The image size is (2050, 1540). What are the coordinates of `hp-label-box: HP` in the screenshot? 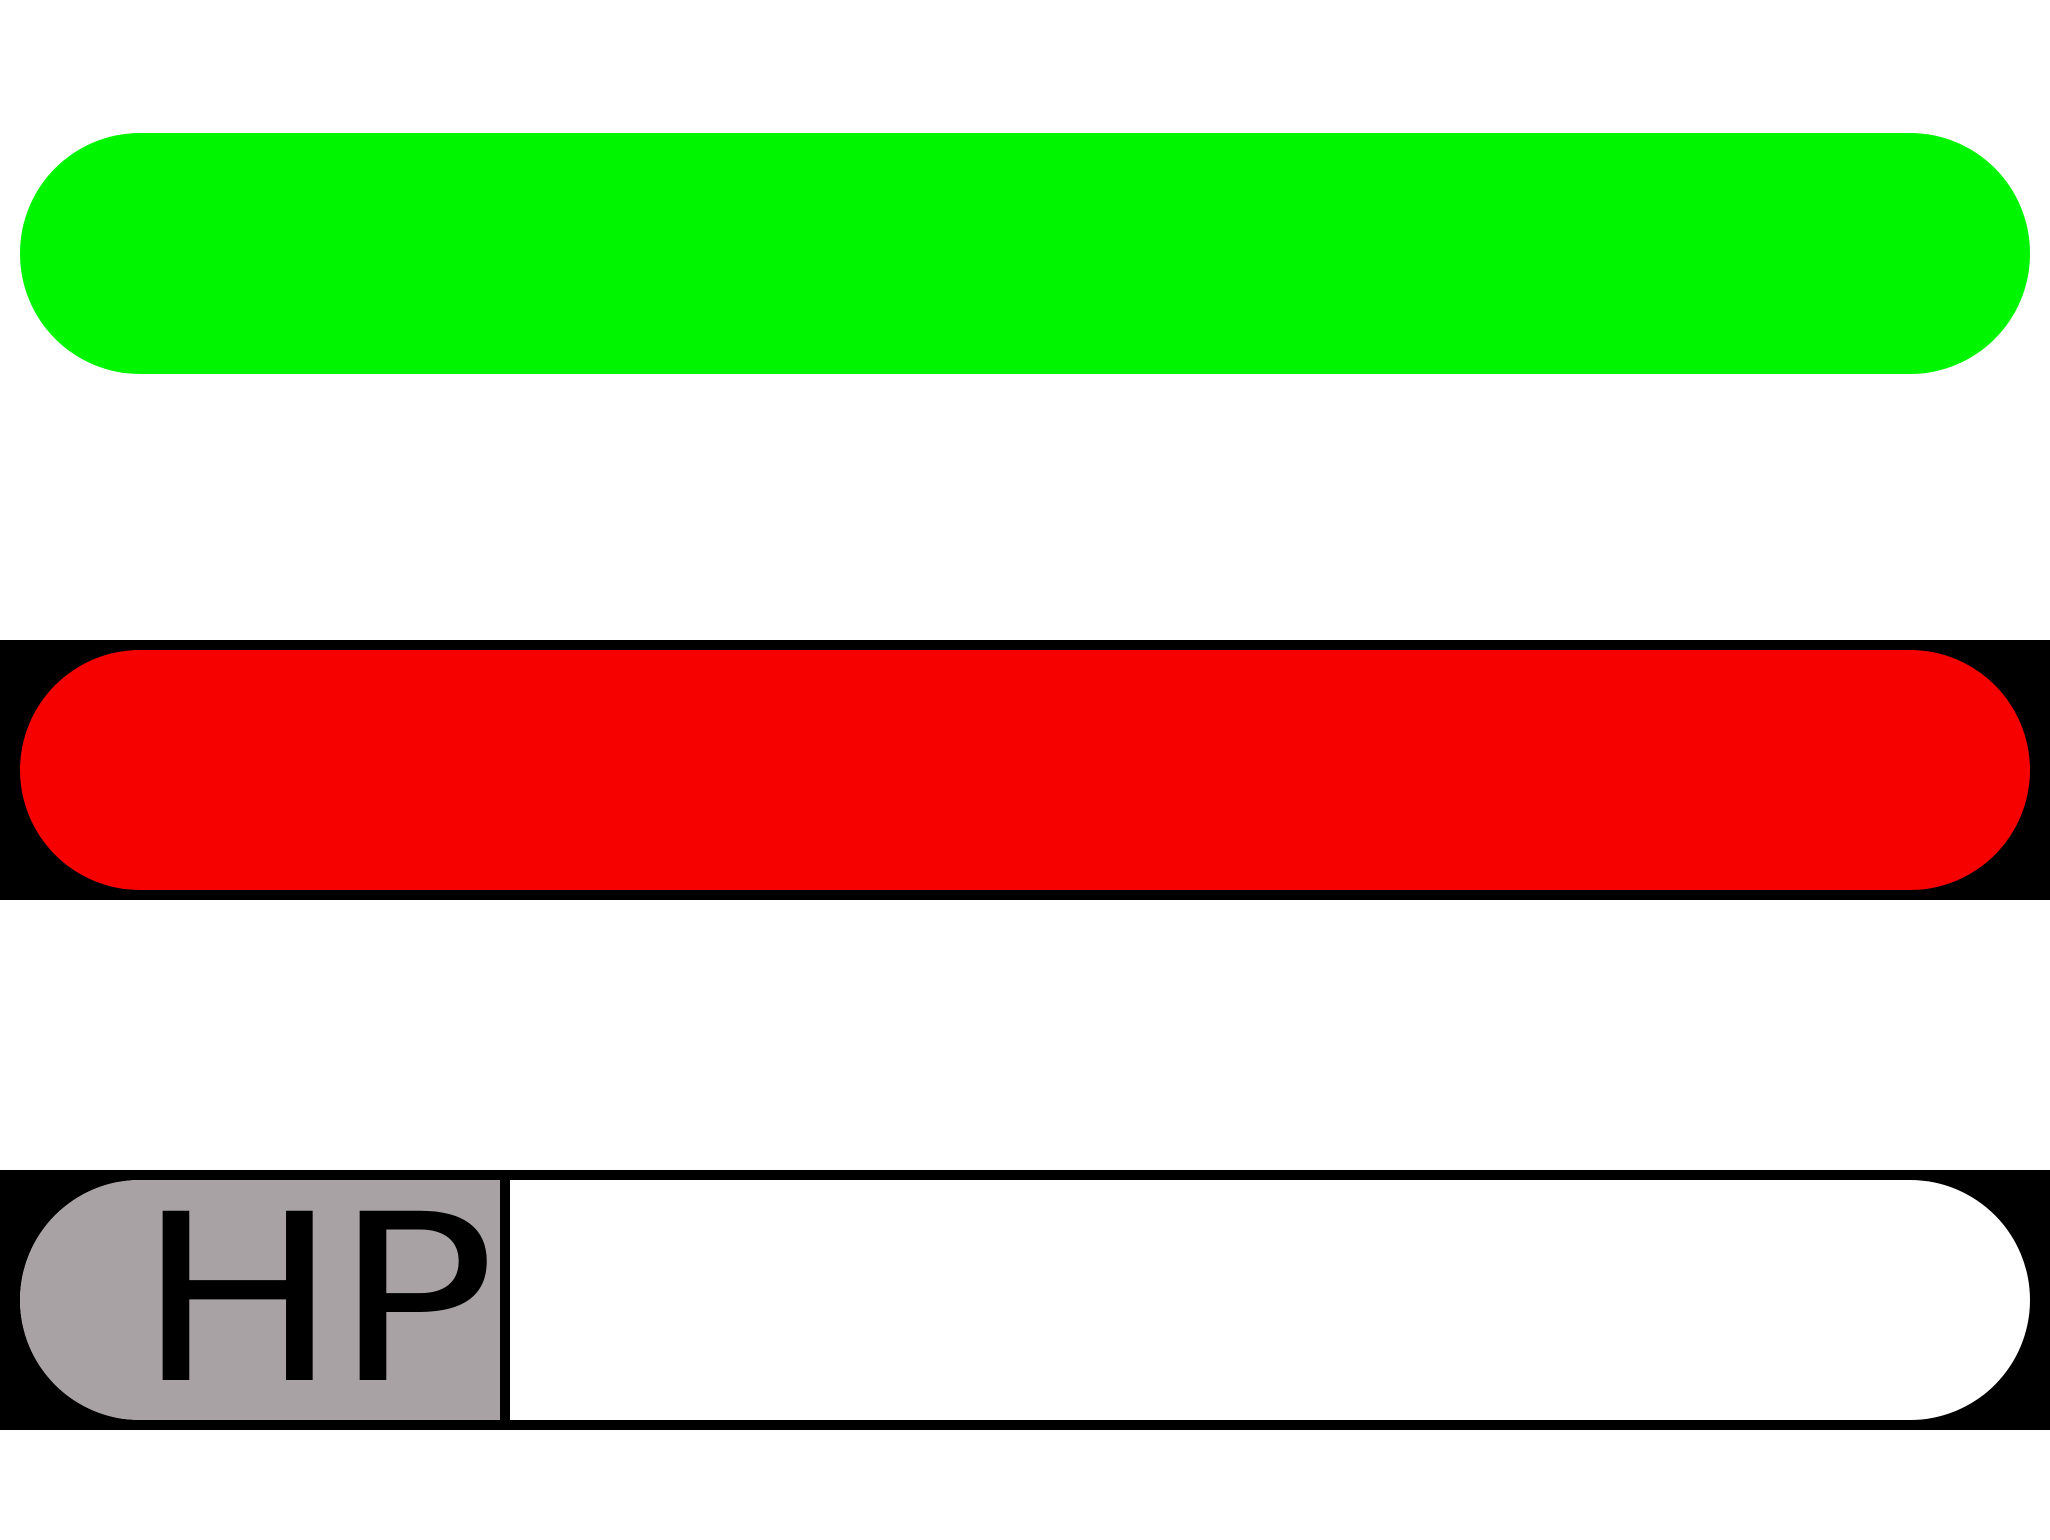 It's located at (265, 1300).